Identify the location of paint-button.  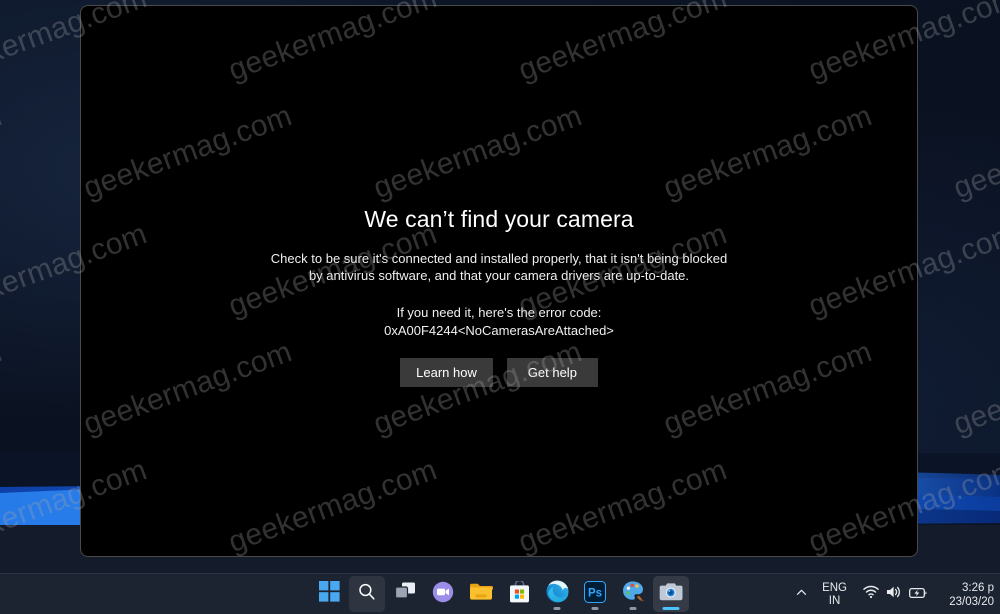
(633, 594).